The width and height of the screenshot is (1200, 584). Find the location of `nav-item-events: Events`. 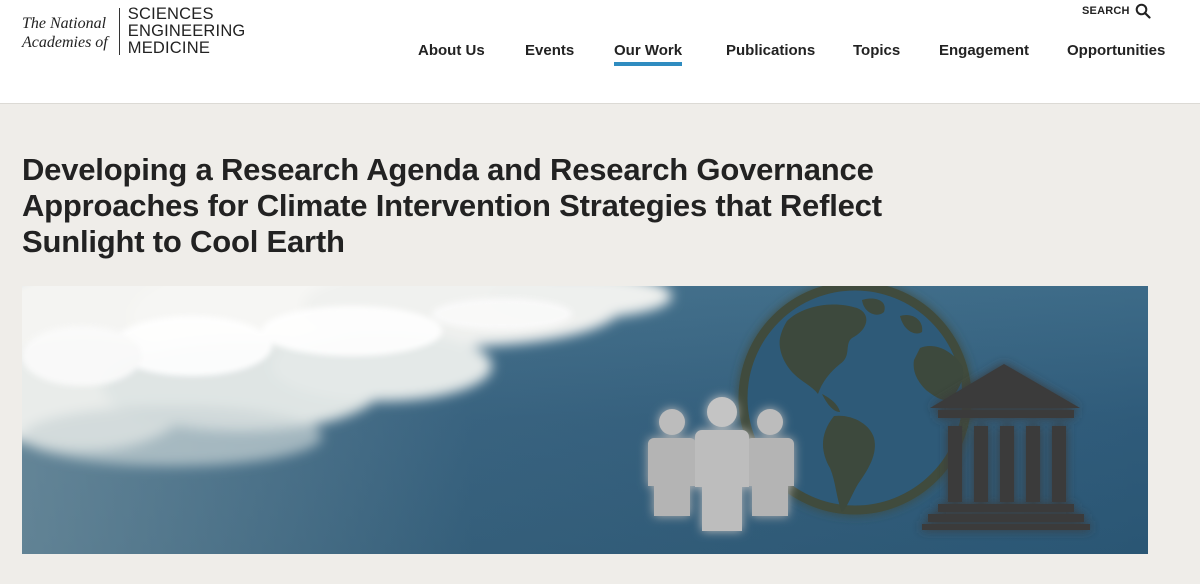

nav-item-events: Events is located at coordinates (549, 50).